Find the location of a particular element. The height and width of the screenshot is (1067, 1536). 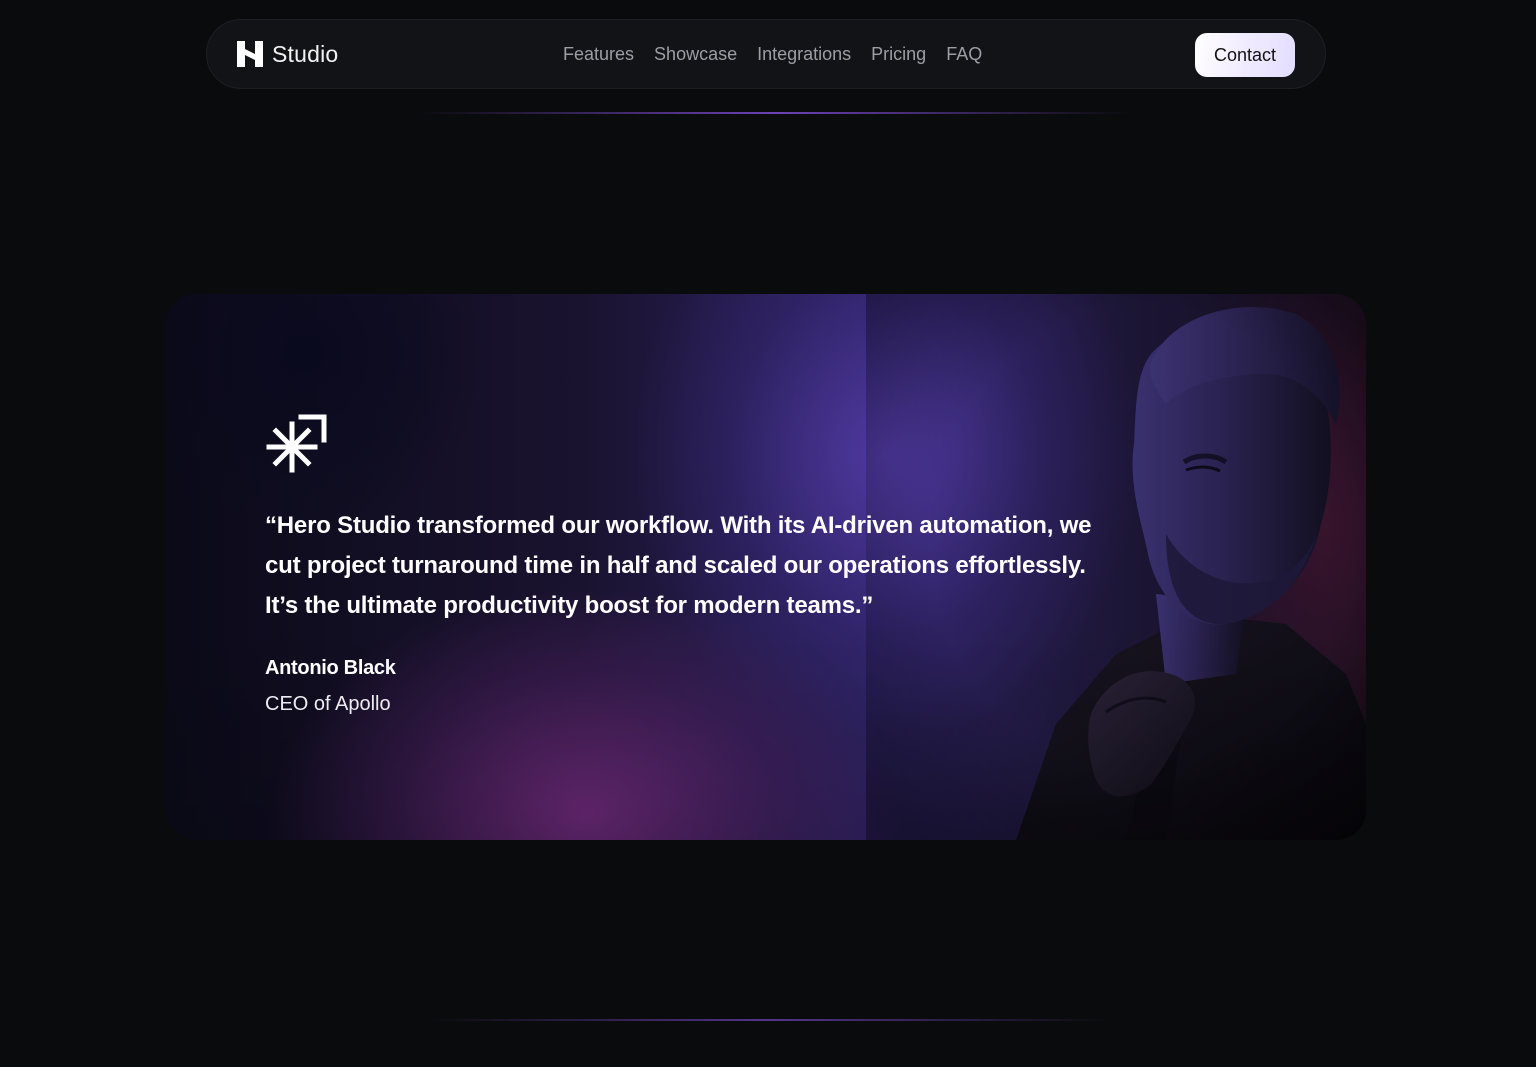

h-logo-icon is located at coordinates (250, 54).